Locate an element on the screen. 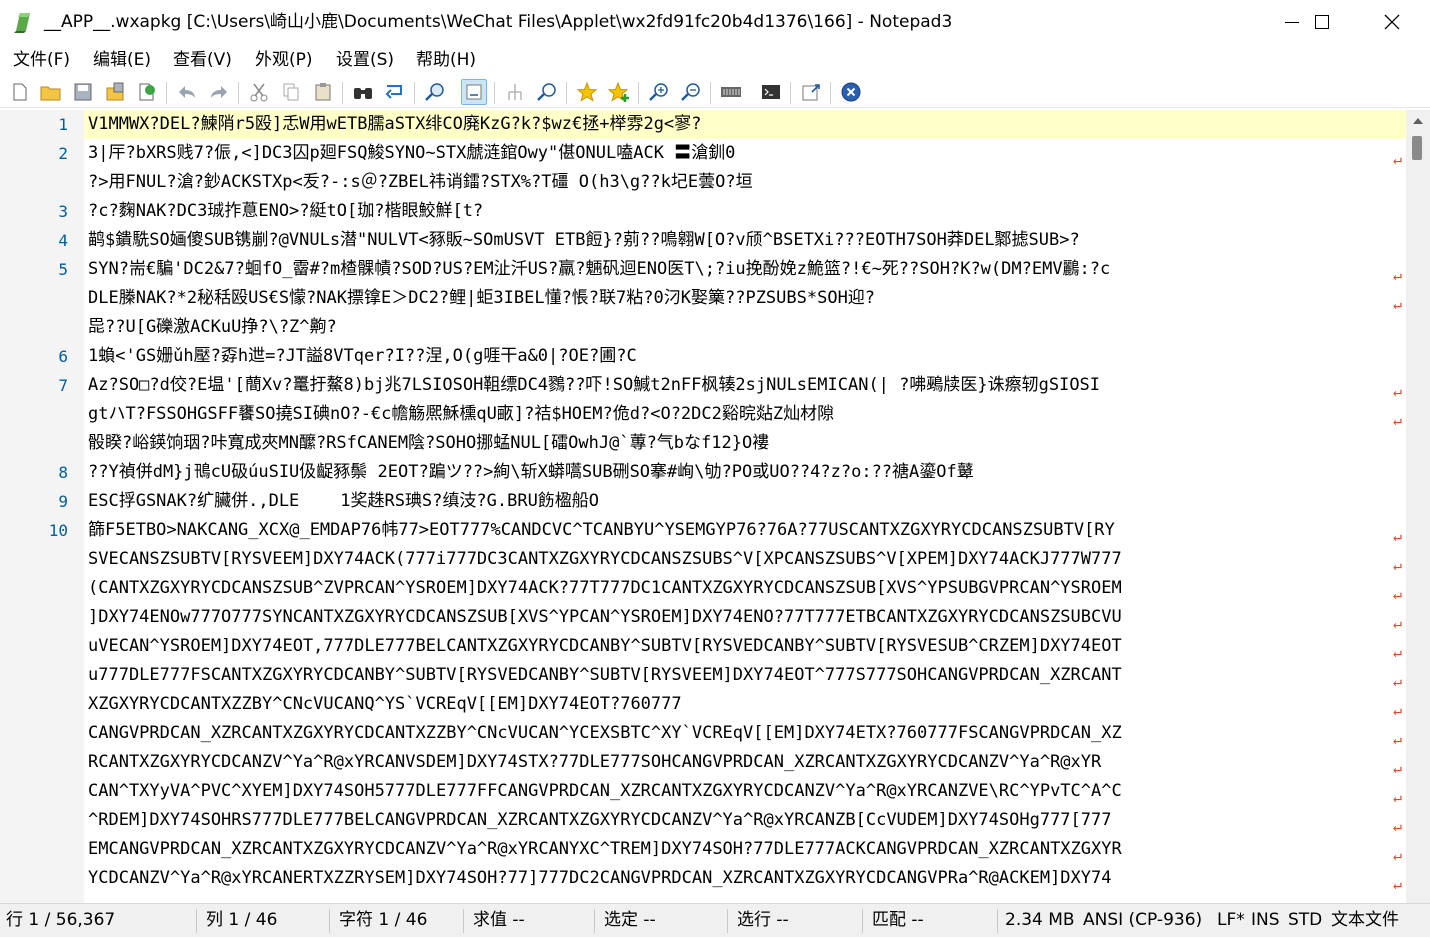 The height and width of the screenshot is (938, 1430). replace-button is located at coordinates (395, 92).